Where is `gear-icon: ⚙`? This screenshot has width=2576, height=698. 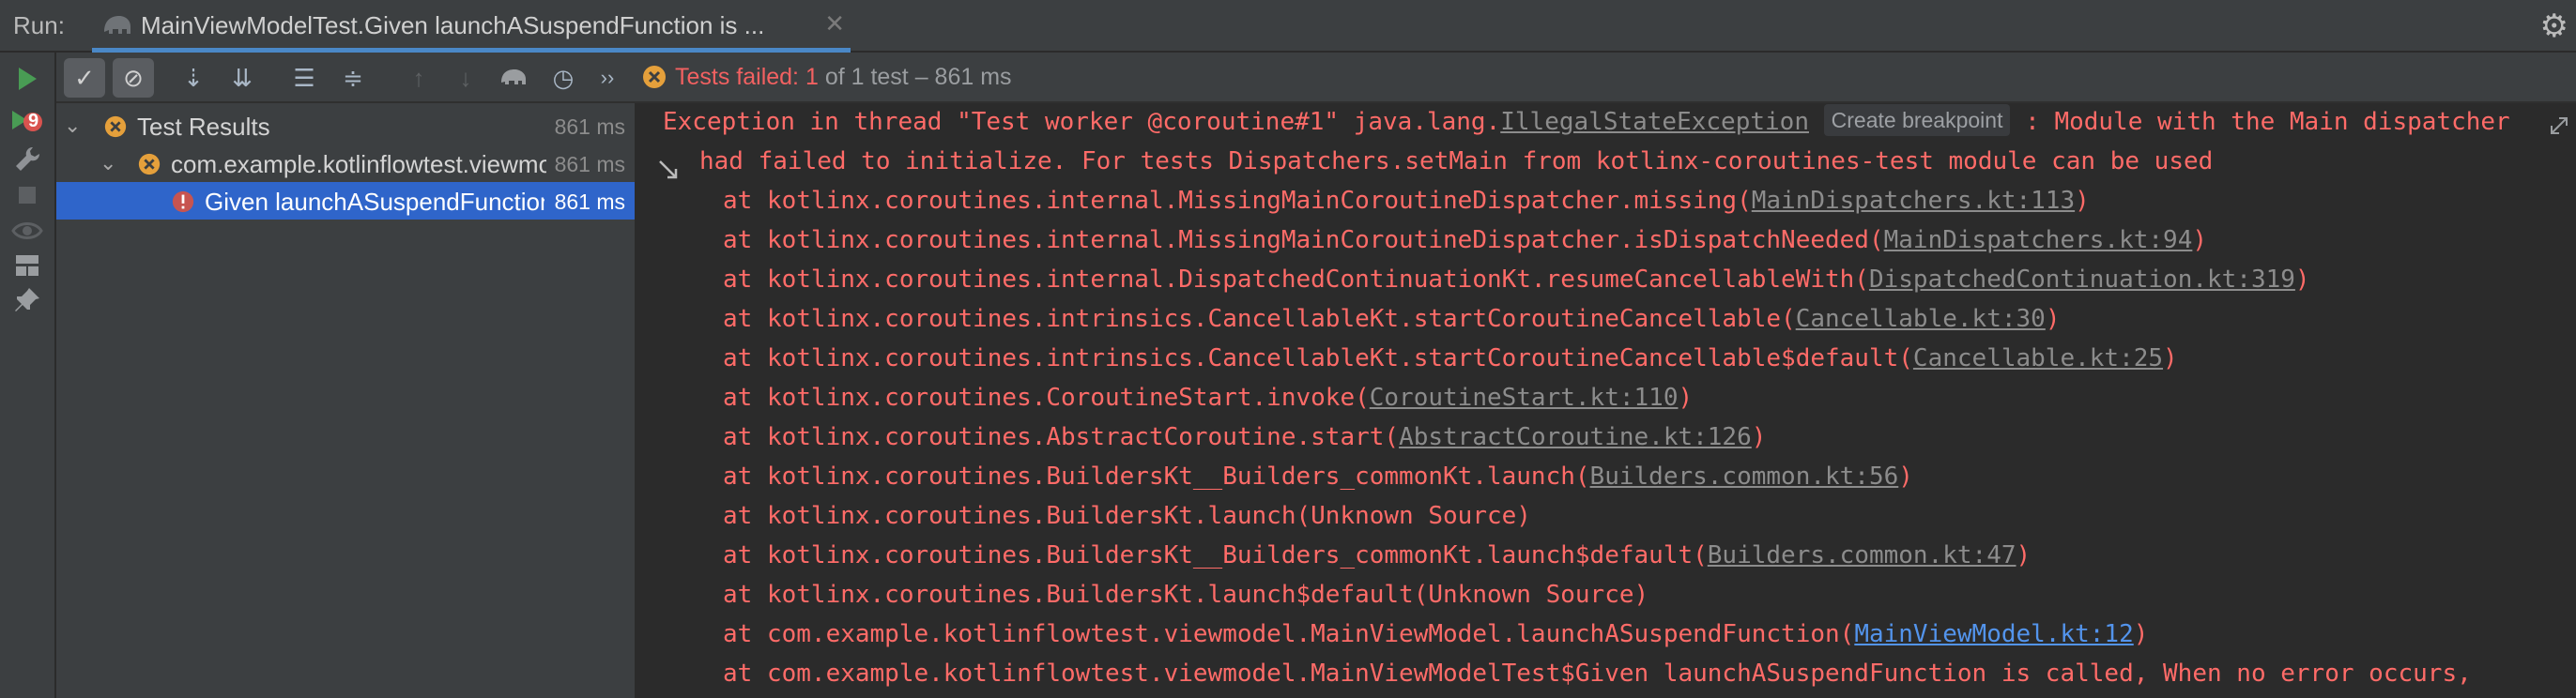
gear-icon: ⚙ is located at coordinates (2554, 27).